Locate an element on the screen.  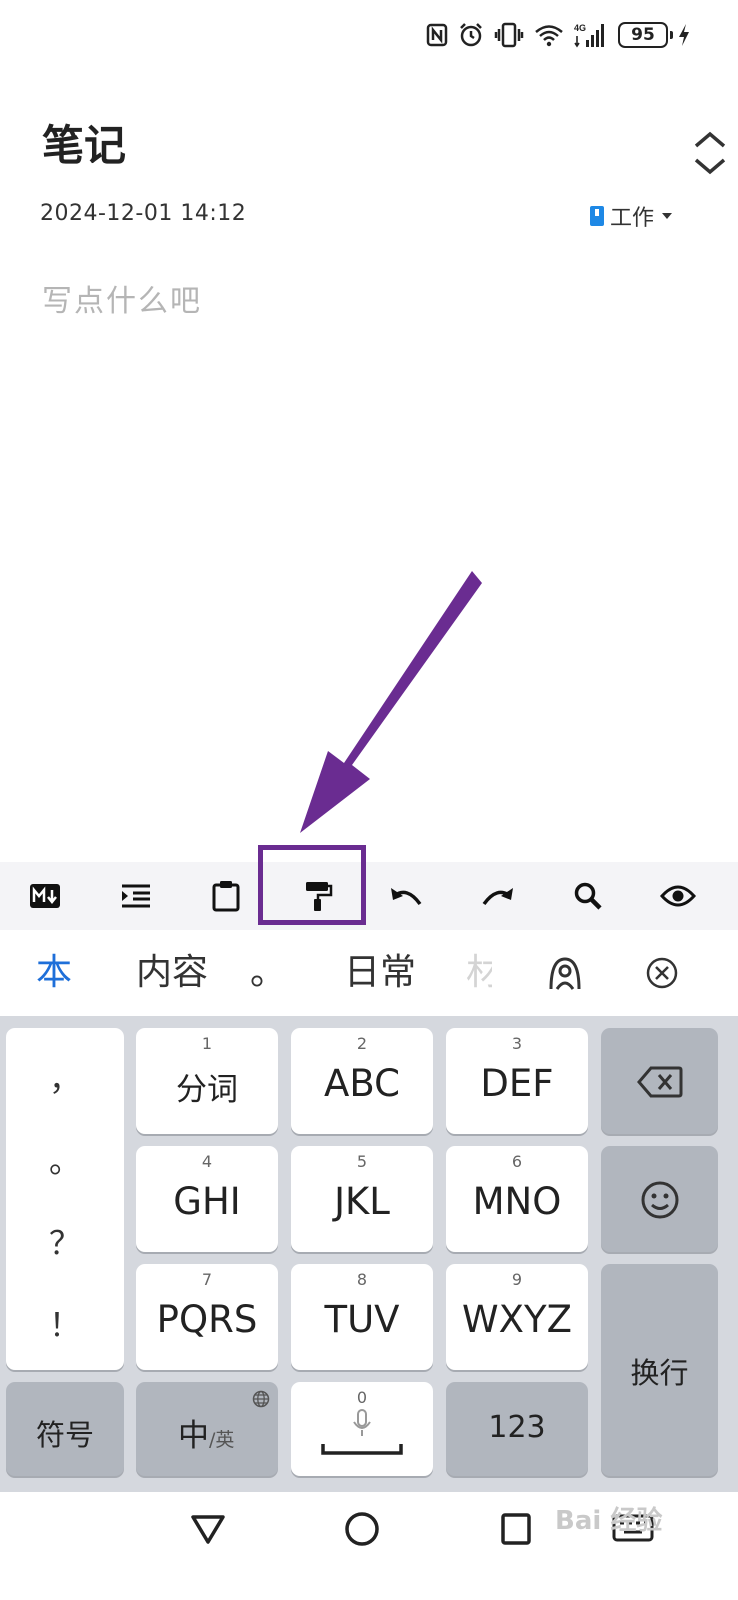
home-button is located at coordinates (362, 1531).